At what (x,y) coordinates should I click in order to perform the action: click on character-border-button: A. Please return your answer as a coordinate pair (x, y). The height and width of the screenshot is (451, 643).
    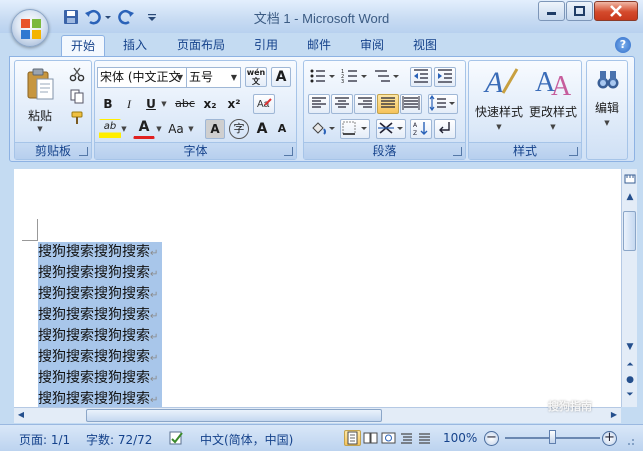
    Looking at the image, I should click on (281, 77).